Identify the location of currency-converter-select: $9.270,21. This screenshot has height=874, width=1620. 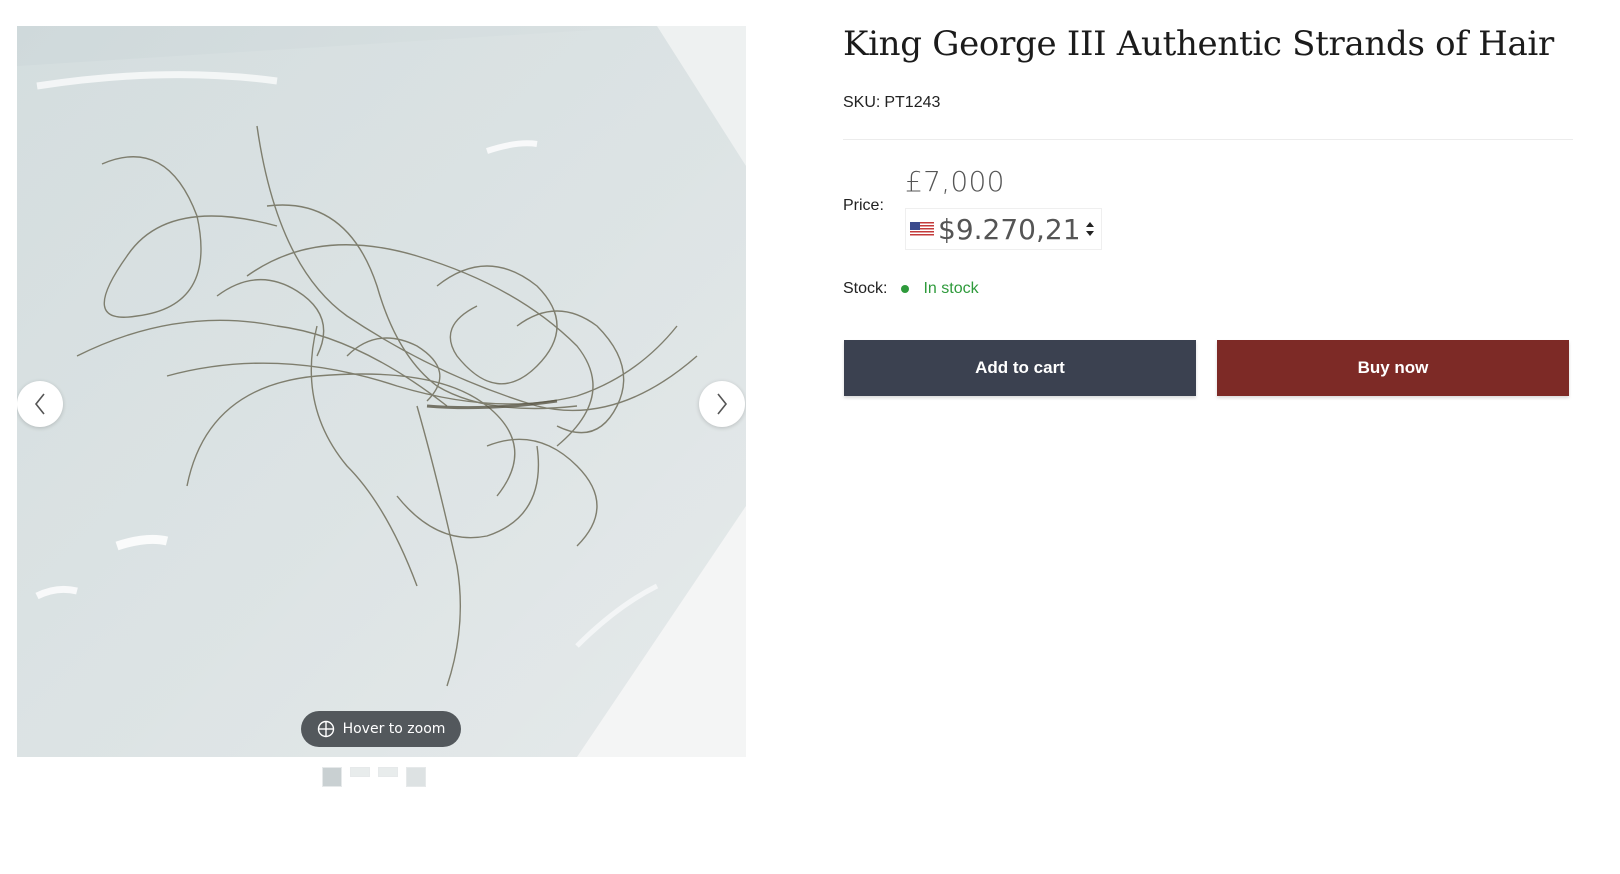
(1003, 229).